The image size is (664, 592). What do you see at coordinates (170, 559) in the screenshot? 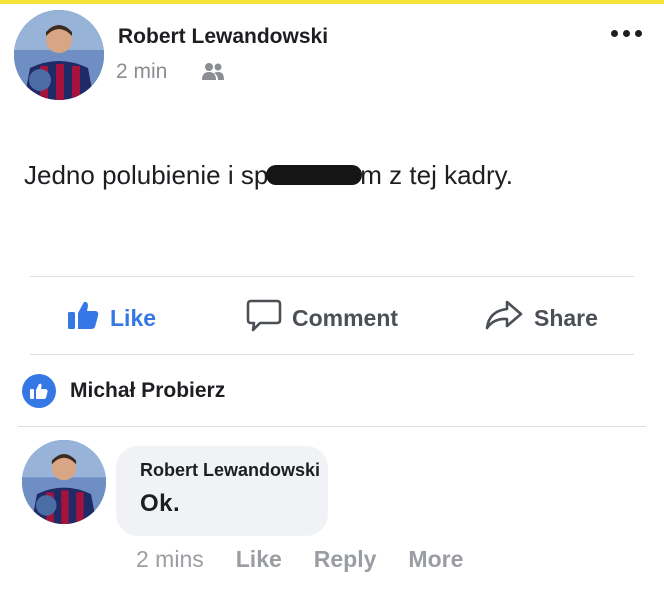
I see `comment-time: 2 mins` at bounding box center [170, 559].